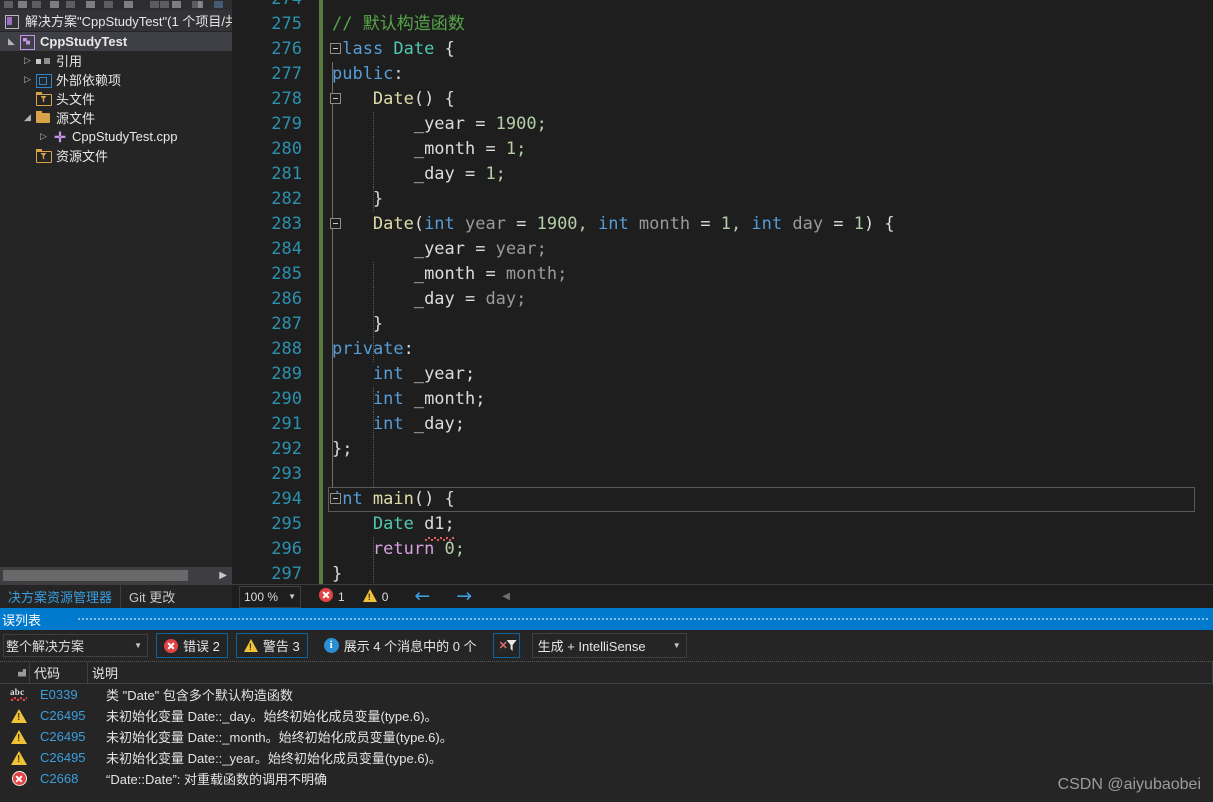 The height and width of the screenshot is (802, 1213). What do you see at coordinates (116, 79) in the screenshot?
I see `tree-item-2: ▷ 外部依赖项` at bounding box center [116, 79].